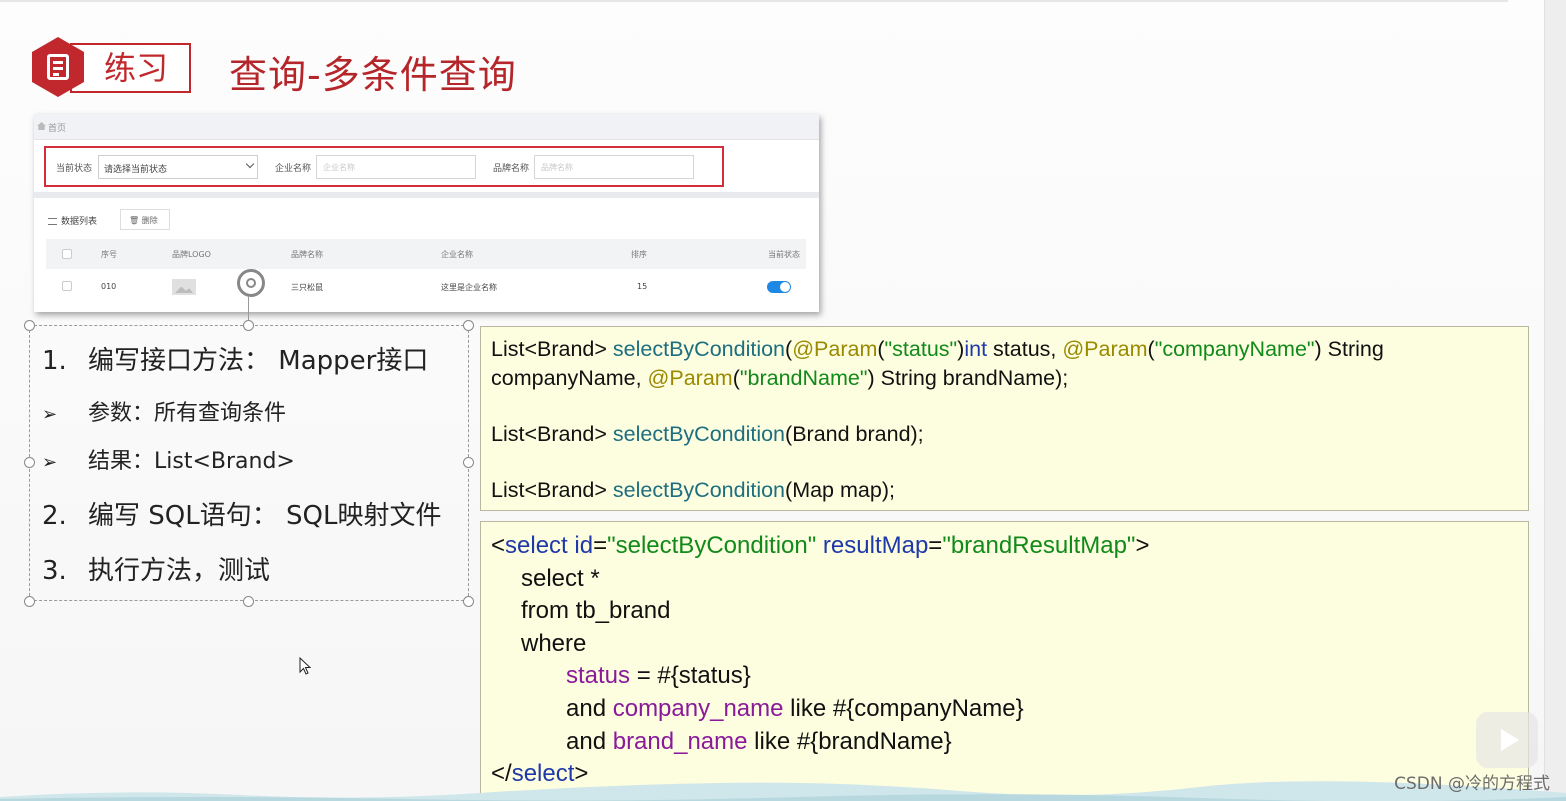 The height and width of the screenshot is (801, 1566). Describe the element at coordinates (179, 571) in the screenshot. I see `step-text: 执行方法，测试` at that location.